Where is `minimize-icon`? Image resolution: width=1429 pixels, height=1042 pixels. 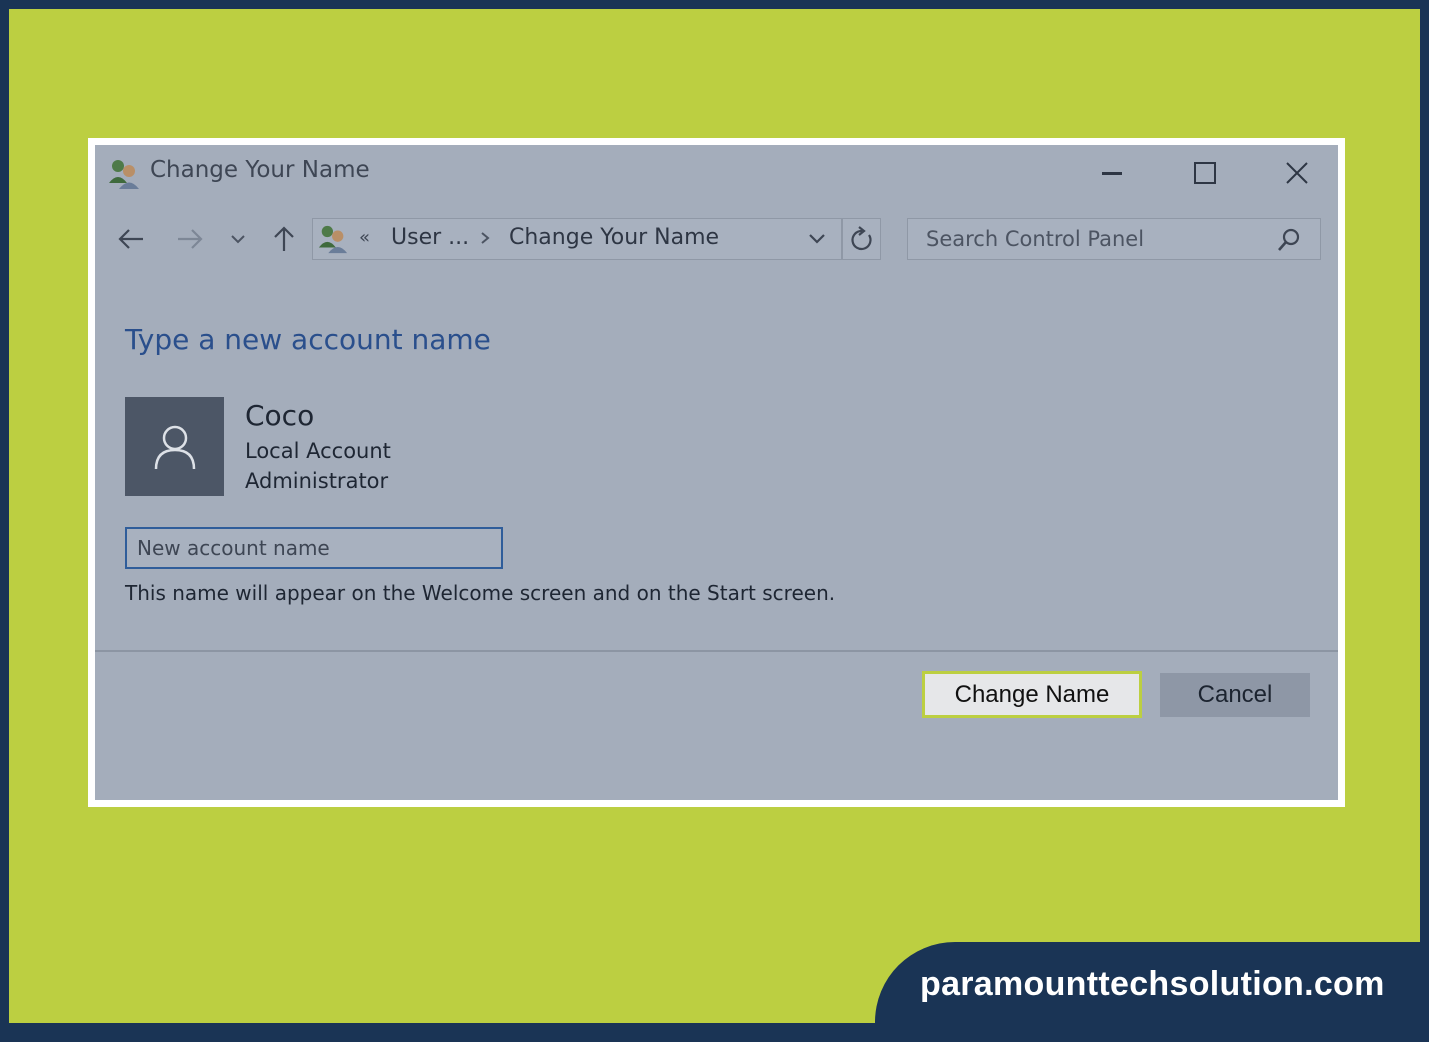 minimize-icon is located at coordinates (1112, 173).